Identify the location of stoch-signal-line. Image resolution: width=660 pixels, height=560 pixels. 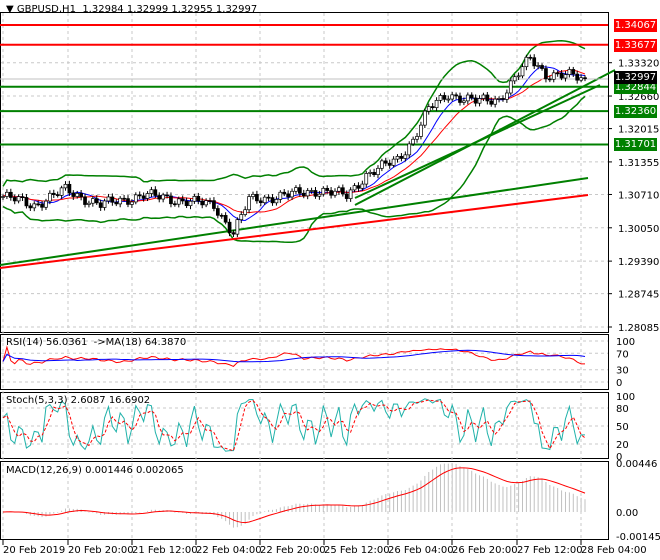
(294, 425).